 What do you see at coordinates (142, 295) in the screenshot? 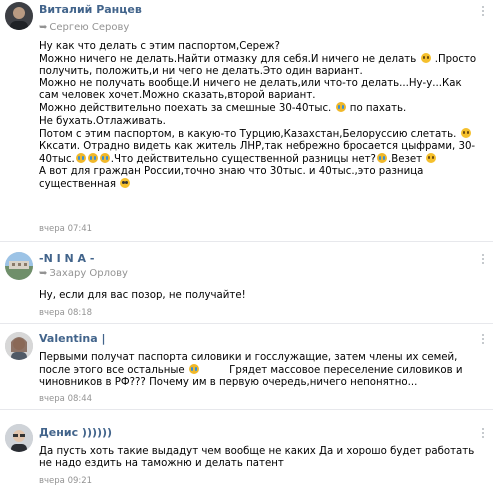
I see `text-line: Ну, если для вас позор, не получайте!` at bounding box center [142, 295].